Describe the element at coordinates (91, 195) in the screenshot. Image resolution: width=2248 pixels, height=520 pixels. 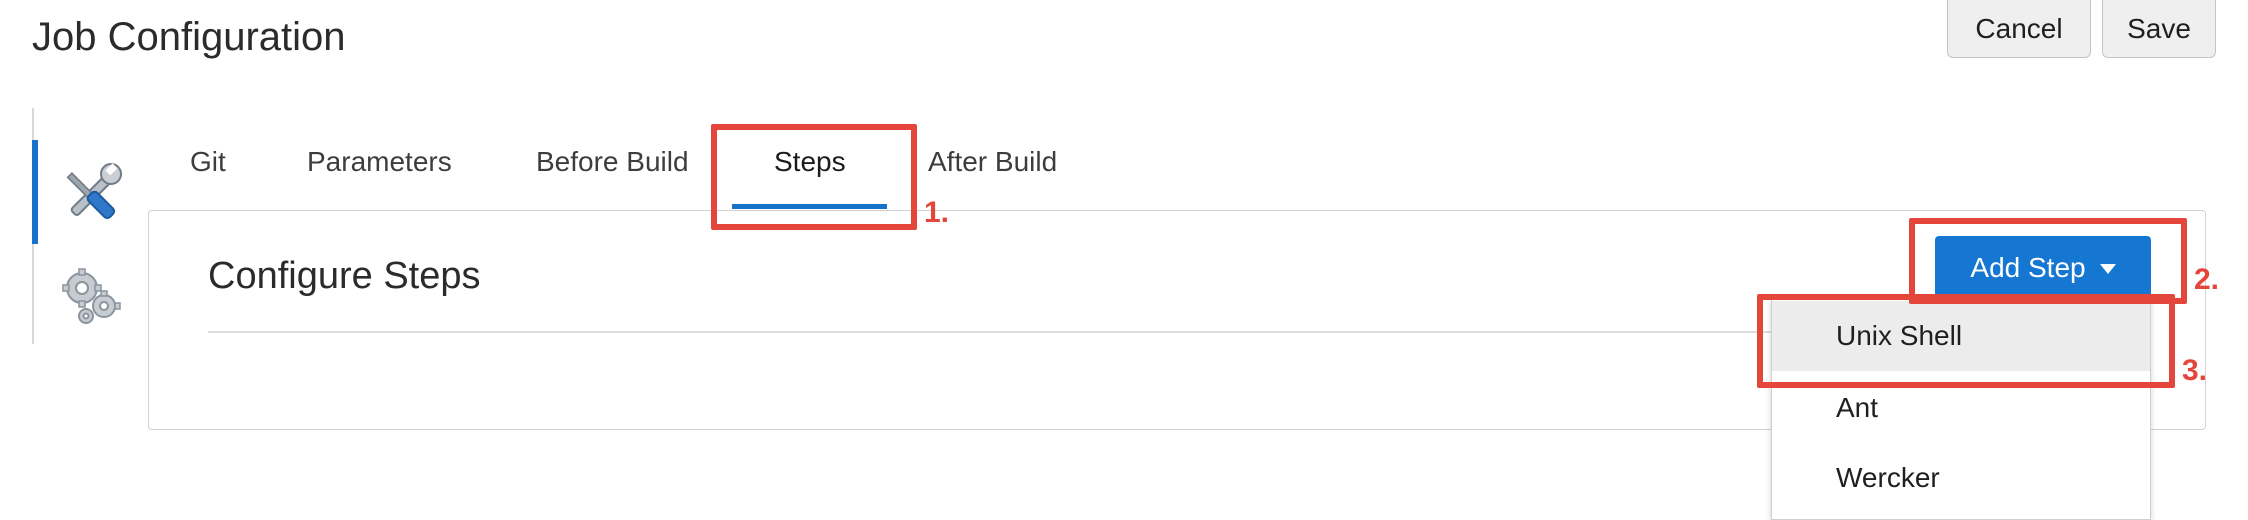
I see `tools-icon` at that location.